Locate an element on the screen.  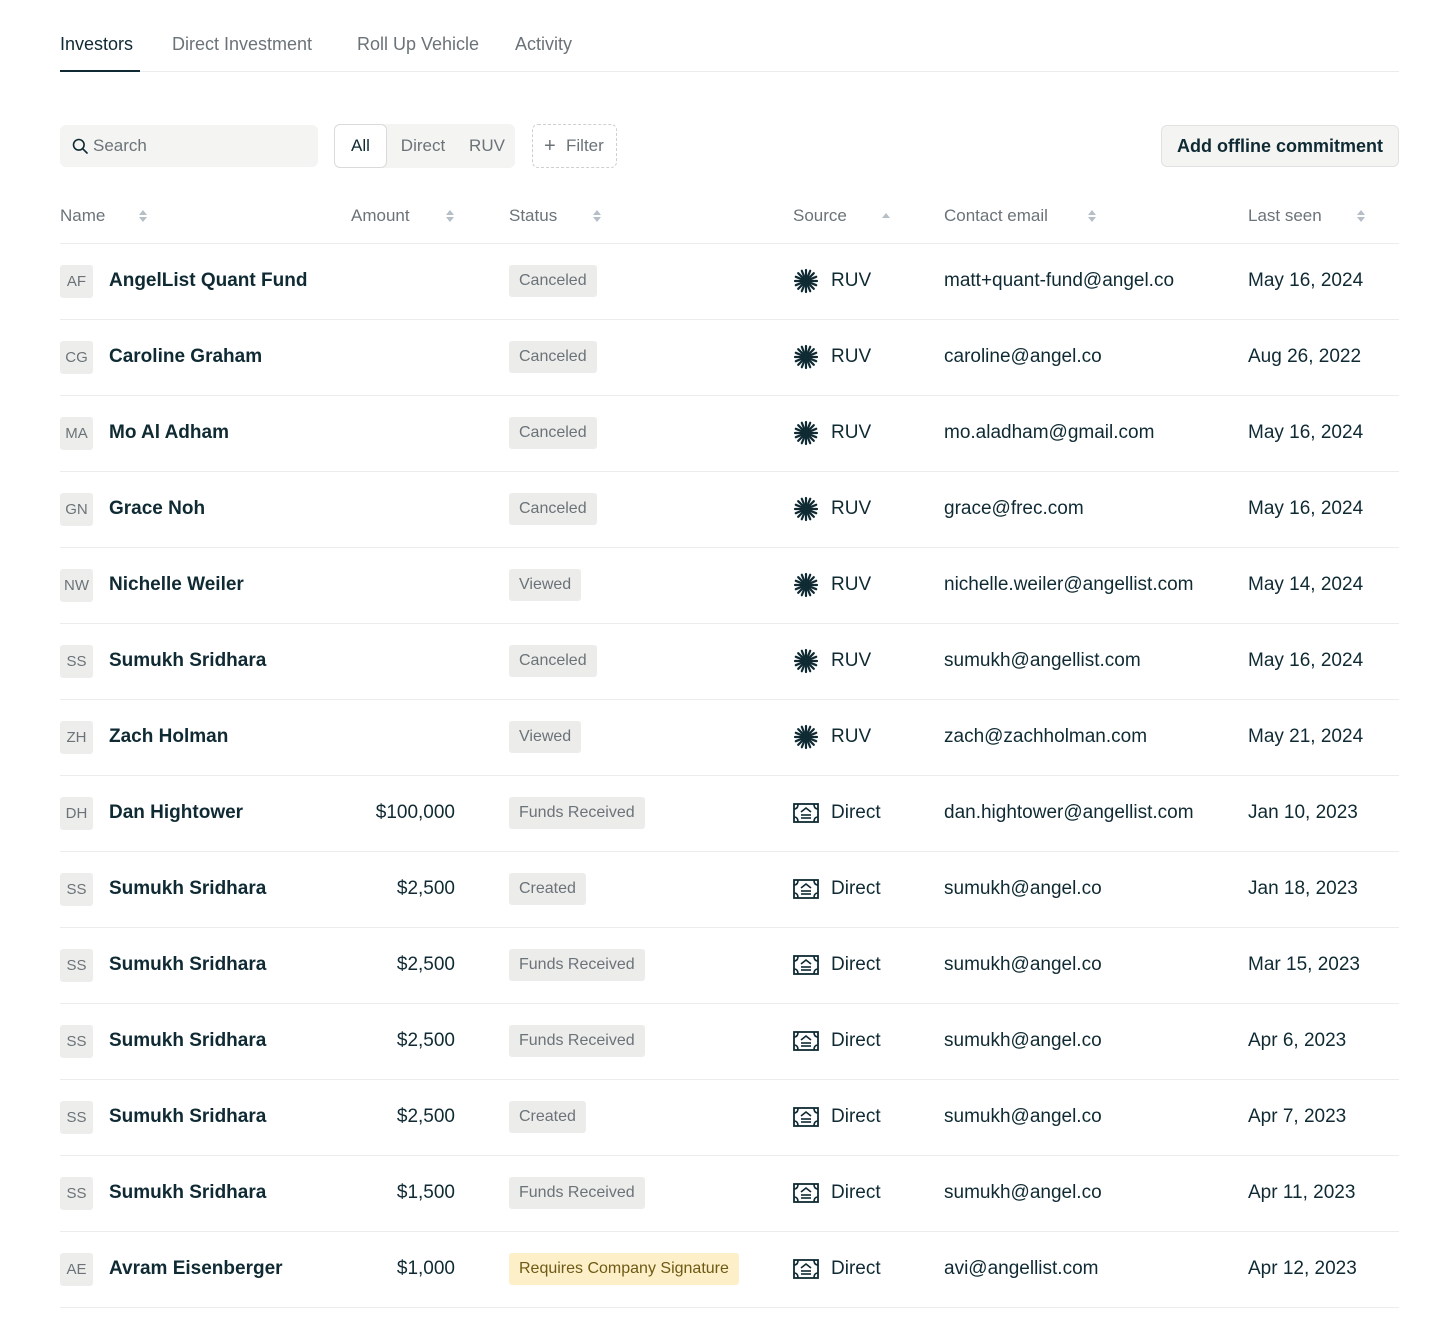
filter-button: + Filter is located at coordinates (574, 146).